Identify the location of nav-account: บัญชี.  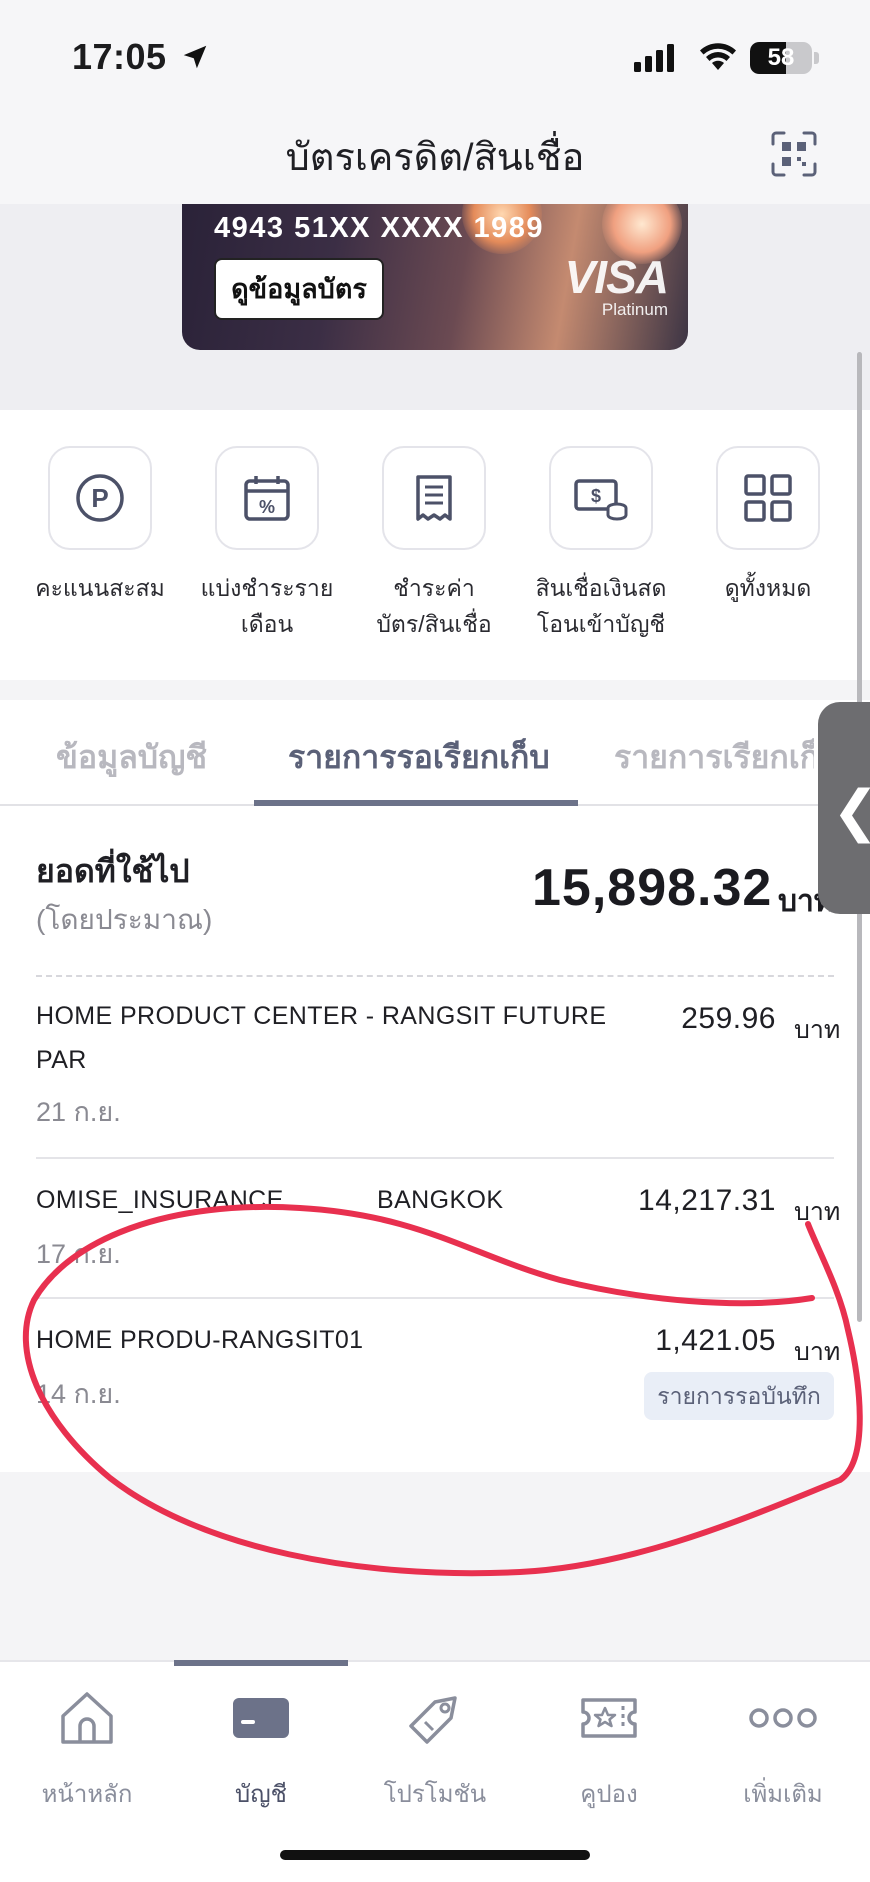
(261, 1744).